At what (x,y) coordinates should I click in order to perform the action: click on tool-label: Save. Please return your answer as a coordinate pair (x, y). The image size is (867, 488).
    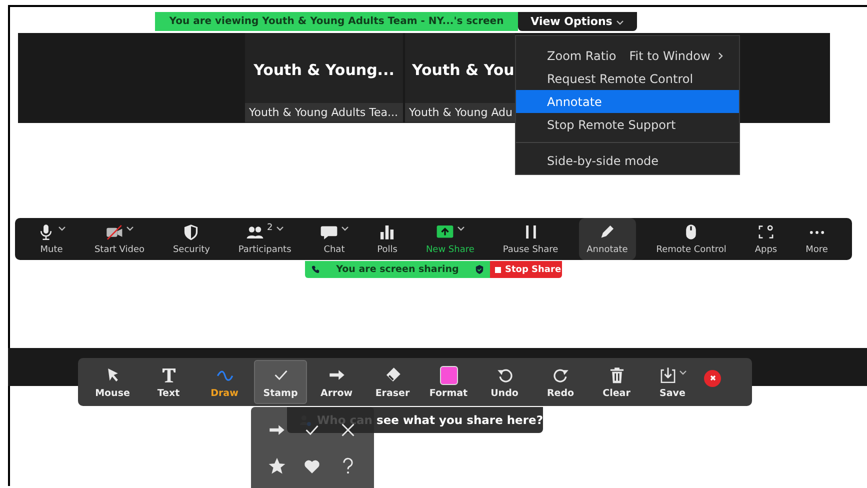
    Looking at the image, I should click on (673, 393).